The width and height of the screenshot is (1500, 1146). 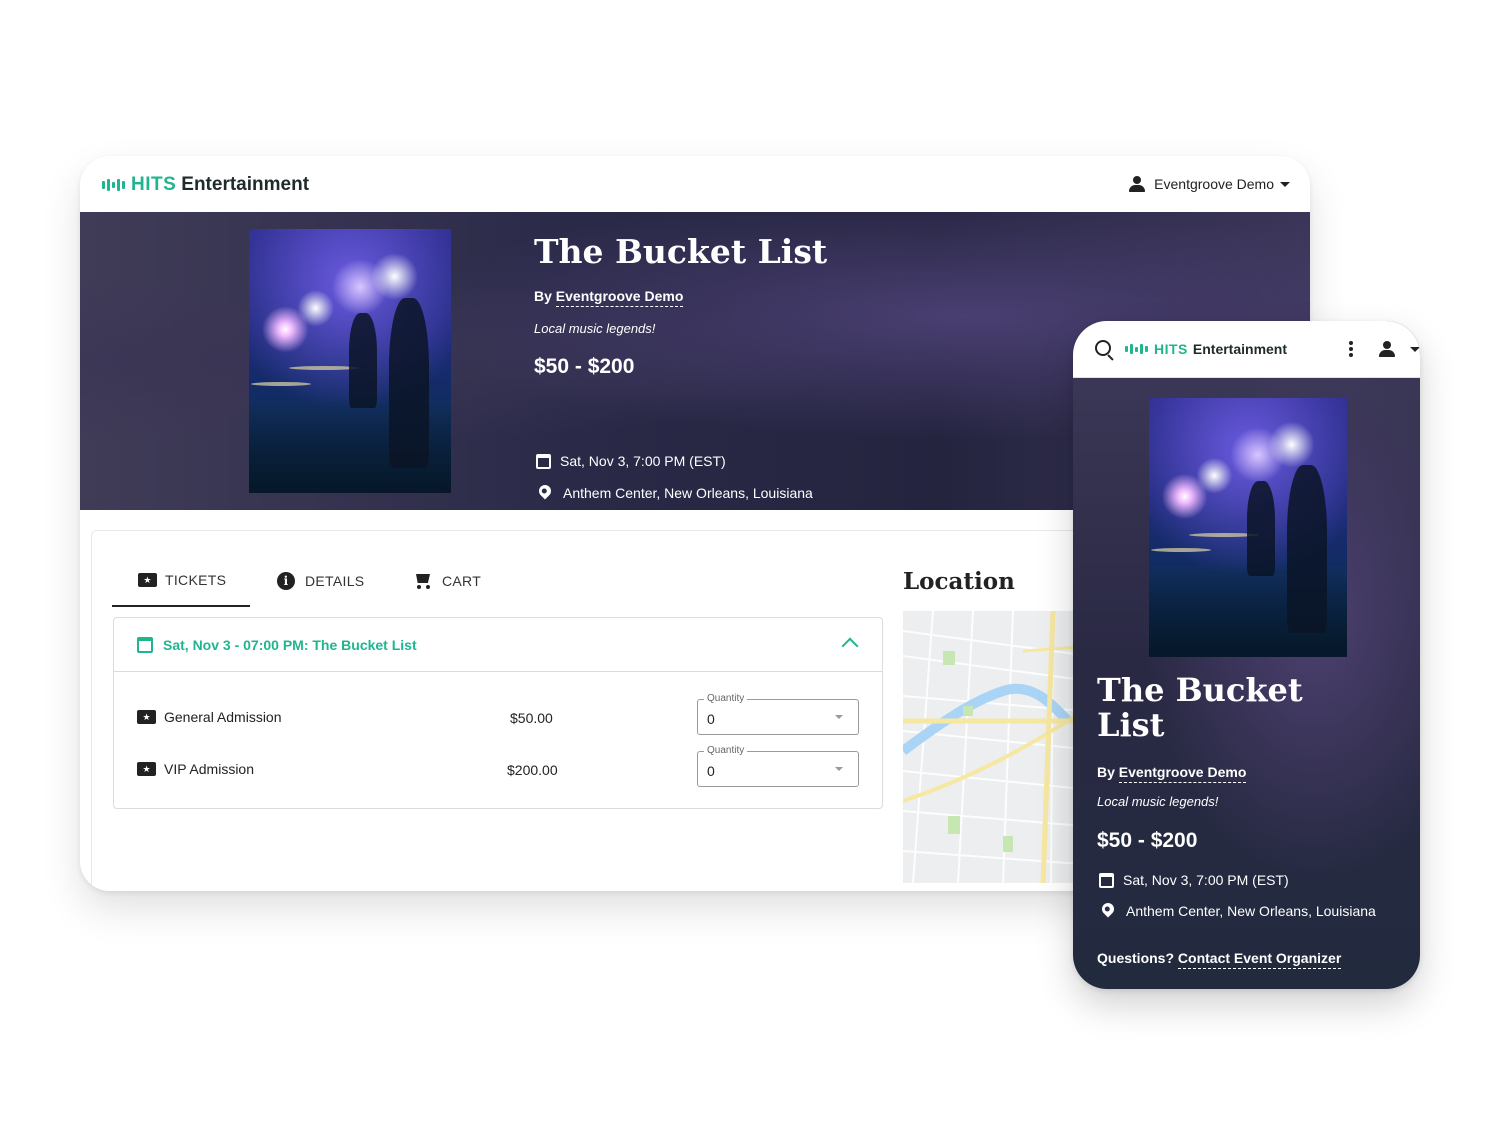 I want to click on session-title: Sat, Nov 3 - 07:00 PM: The Bucket List, so click(x=290, y=644).